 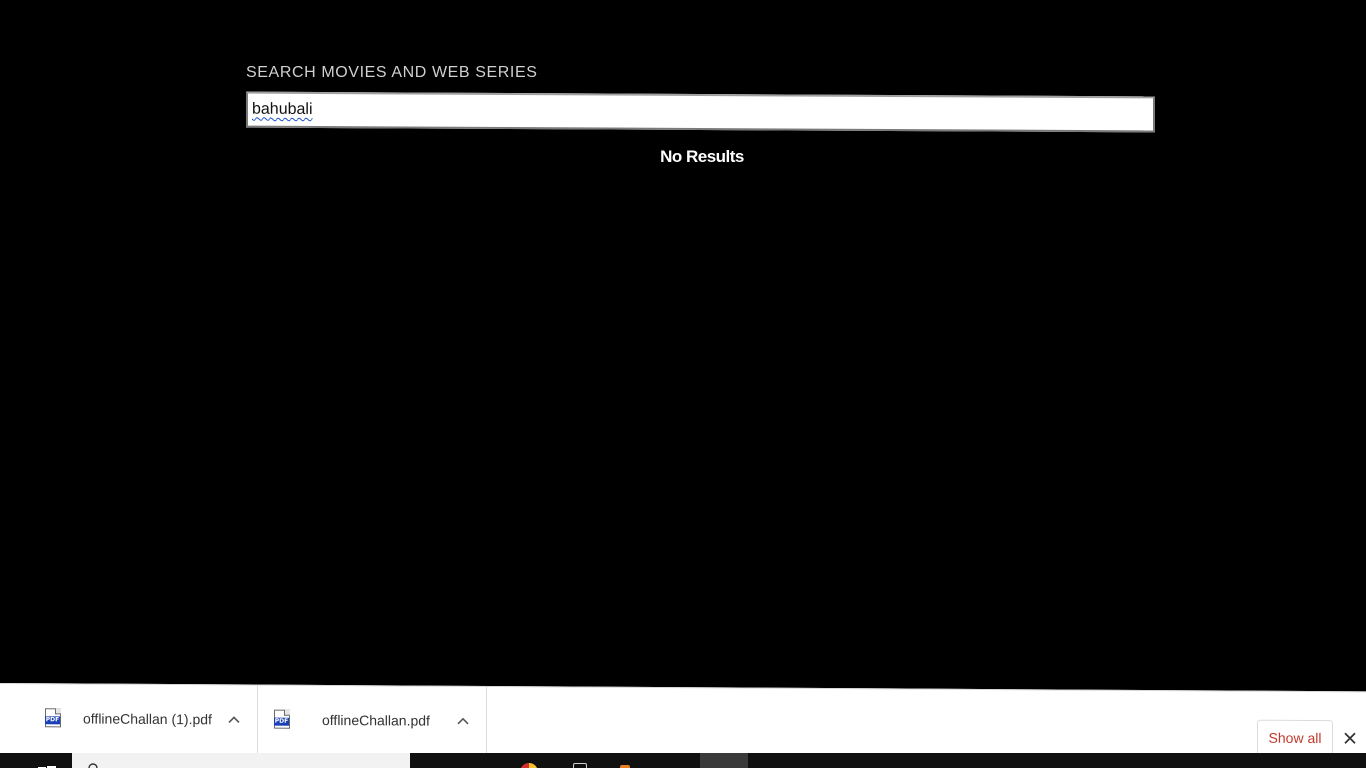 I want to click on taskbar, so click(x=683, y=760).